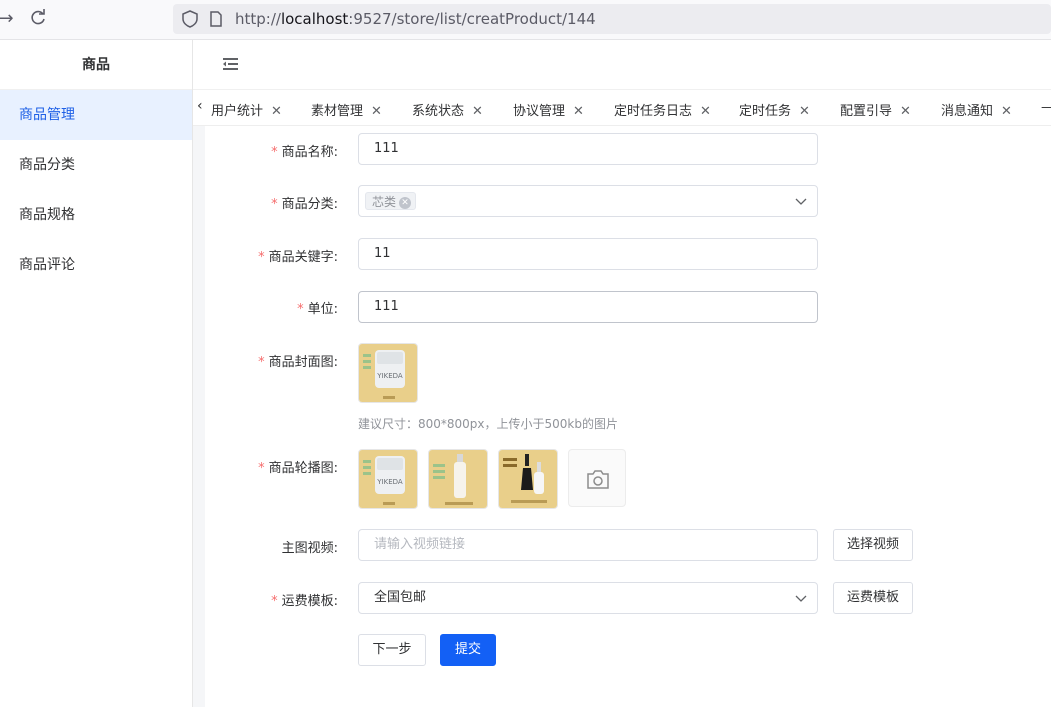  What do you see at coordinates (231, 64) in the screenshot?
I see `menu-fold-icon` at bounding box center [231, 64].